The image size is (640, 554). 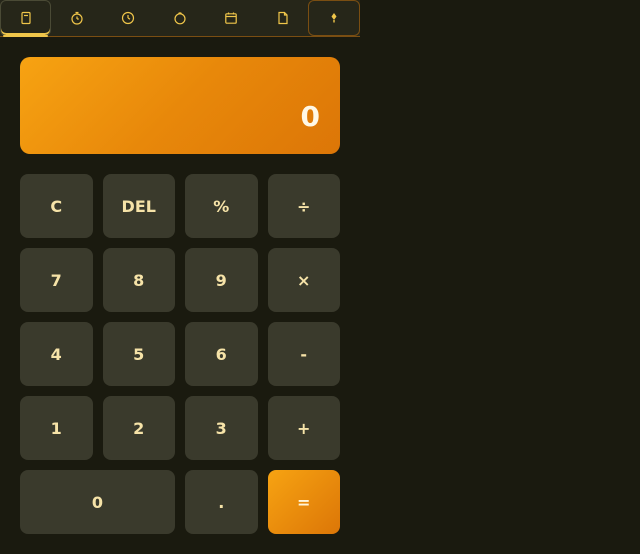 I want to click on digit-0-button: 0, so click(x=97, y=502).